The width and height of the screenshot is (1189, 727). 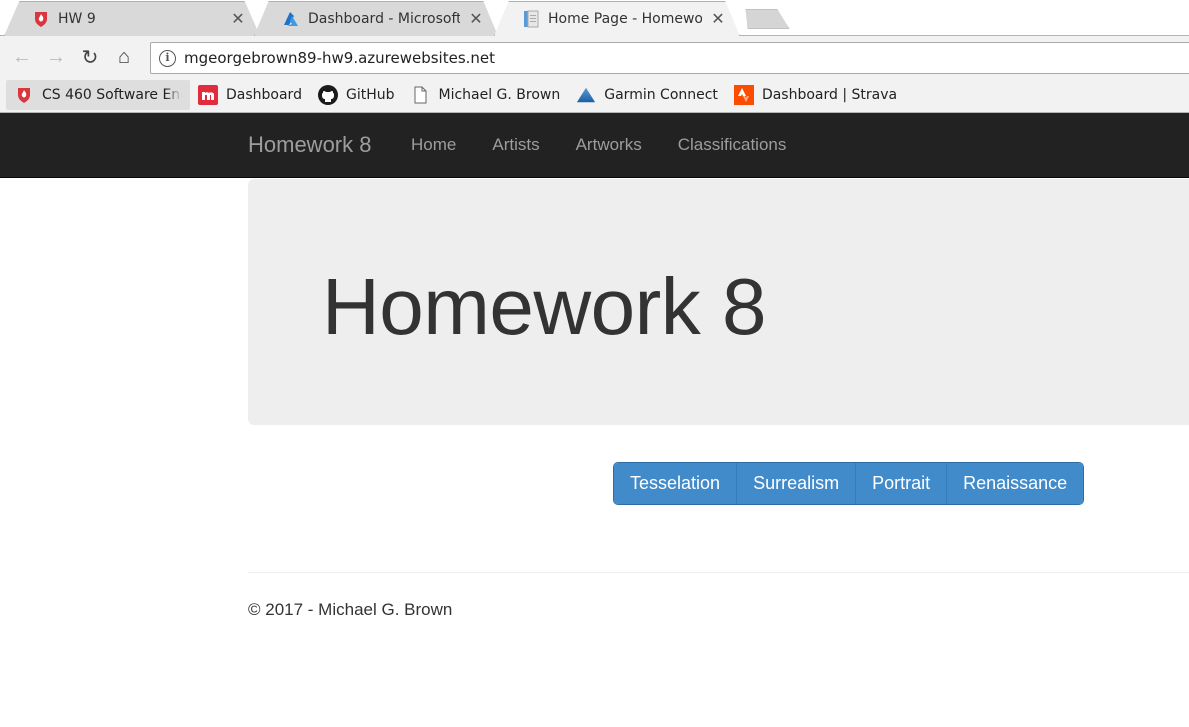 What do you see at coordinates (1015, 483) in the screenshot?
I see `genre-button-renaissance: Renaissance` at bounding box center [1015, 483].